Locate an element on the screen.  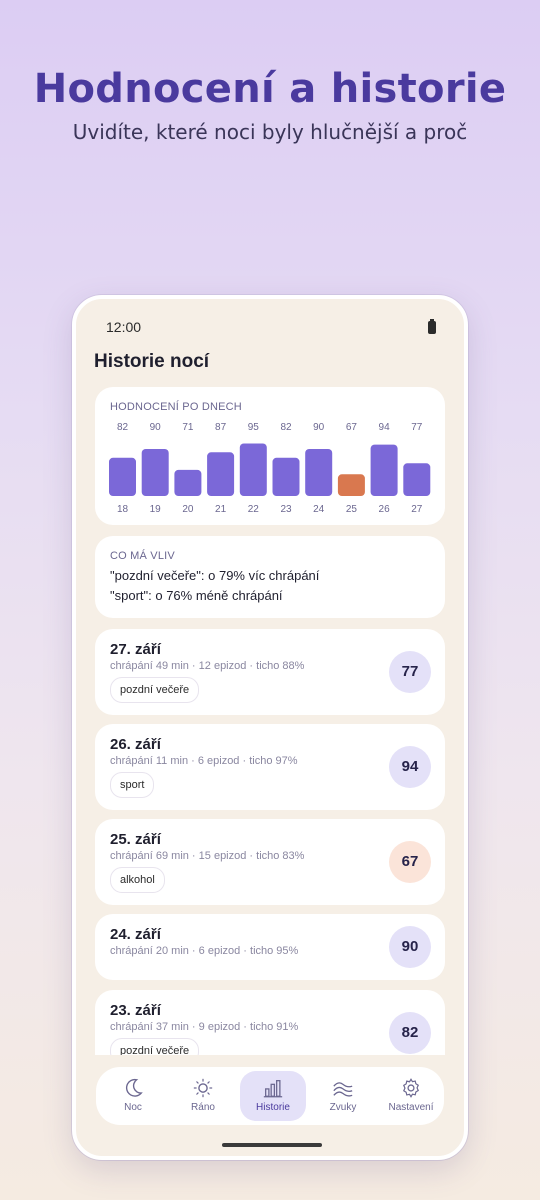
nav-item-nastaveni: Nastavení is located at coordinates (411, 1096).